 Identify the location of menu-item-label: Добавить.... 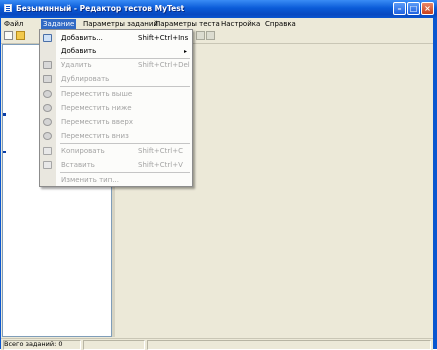
(82, 38).